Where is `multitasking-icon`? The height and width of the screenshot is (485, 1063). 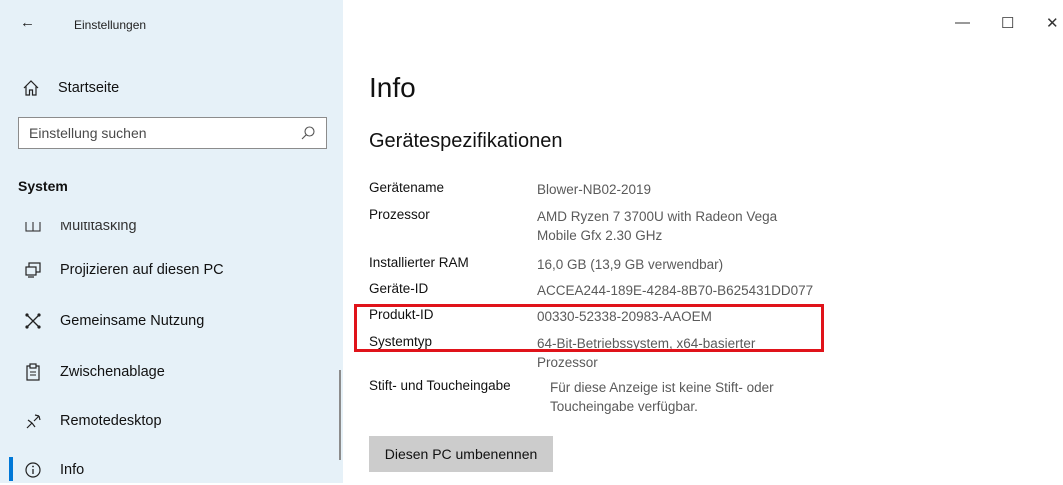
multitasking-icon is located at coordinates (33, 228).